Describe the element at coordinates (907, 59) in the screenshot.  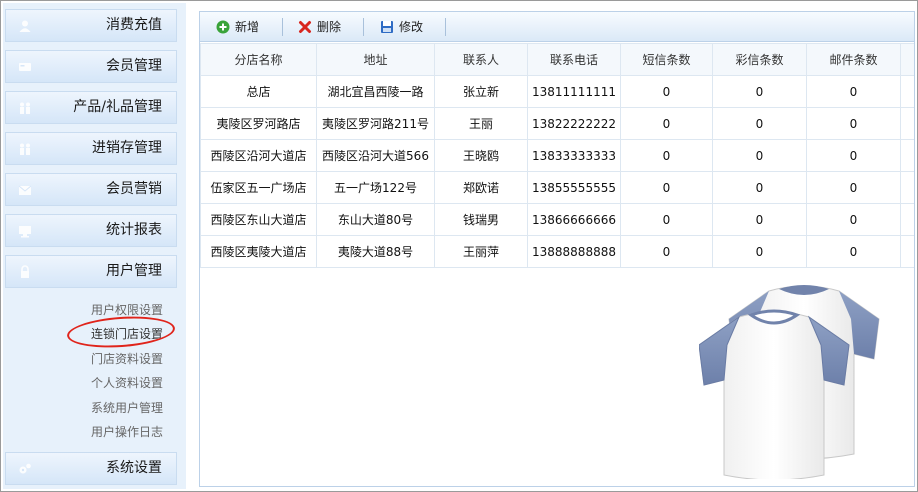
I see `col-header-overflow` at that location.